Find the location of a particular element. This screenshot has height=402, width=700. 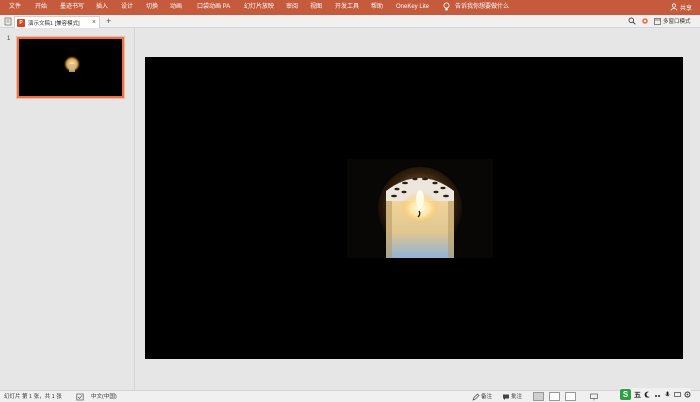

punctuation-icon is located at coordinates (657, 394).